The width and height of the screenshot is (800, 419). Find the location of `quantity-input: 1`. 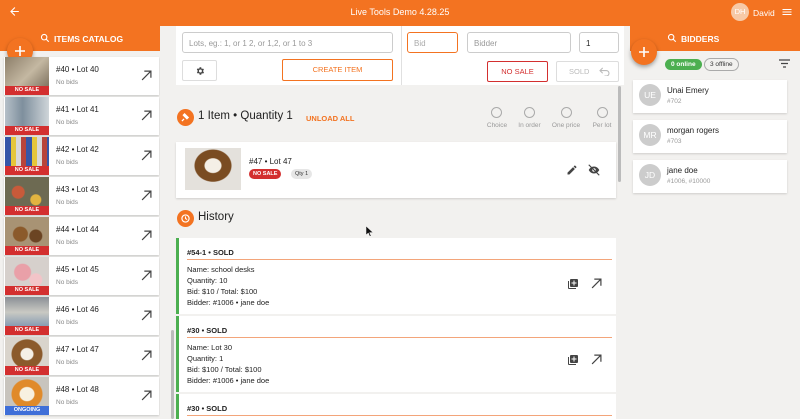

quantity-input: 1 is located at coordinates (599, 42).